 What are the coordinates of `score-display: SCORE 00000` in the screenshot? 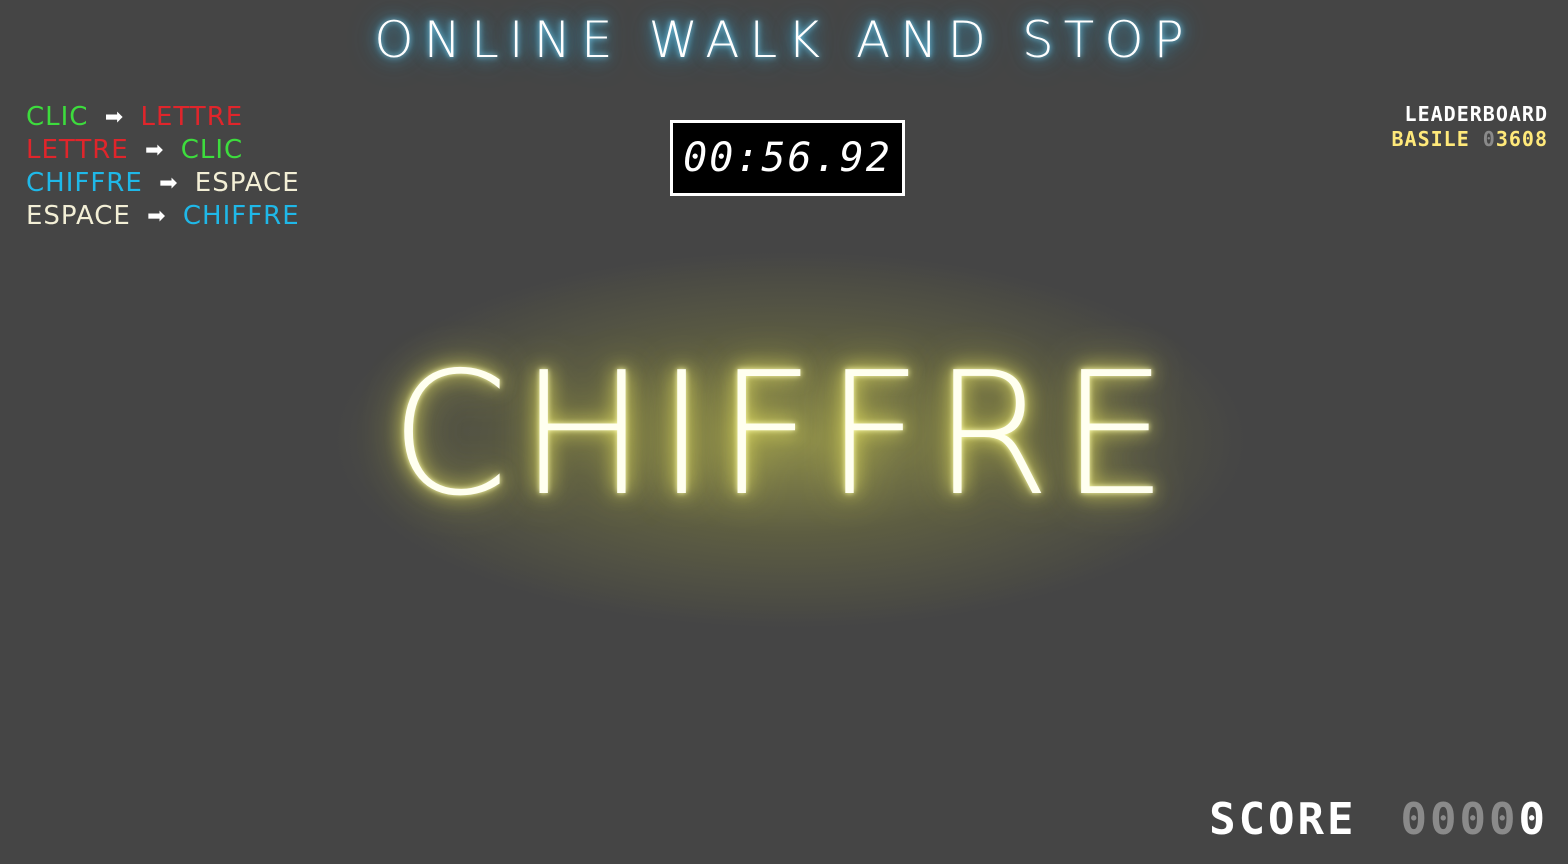 It's located at (1378, 820).